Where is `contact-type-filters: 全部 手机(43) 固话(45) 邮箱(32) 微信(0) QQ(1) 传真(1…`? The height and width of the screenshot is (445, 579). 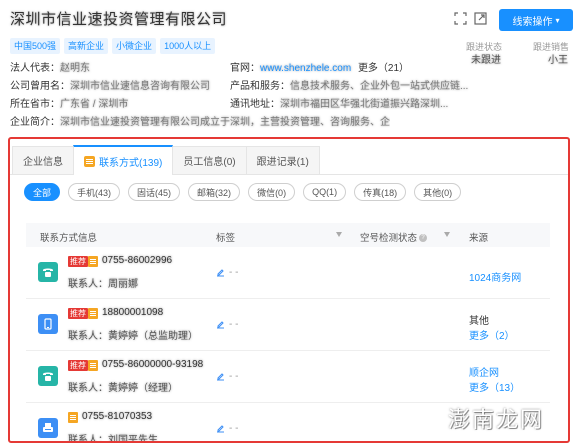
contact-type-filters: 全部 手机(43) 固话(45) 邮箱(32) 微信(0) QQ(1) 传真(1… is located at coordinates (243, 192).